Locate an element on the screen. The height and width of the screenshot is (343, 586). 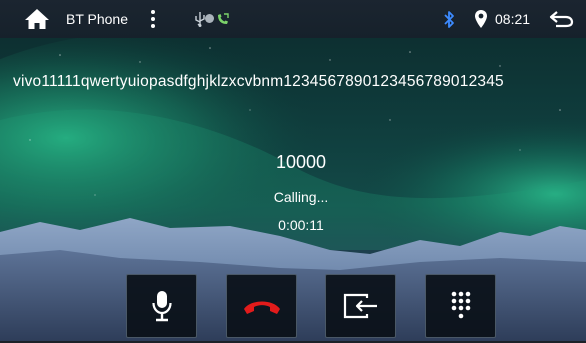
transfer-icon is located at coordinates (360, 306).